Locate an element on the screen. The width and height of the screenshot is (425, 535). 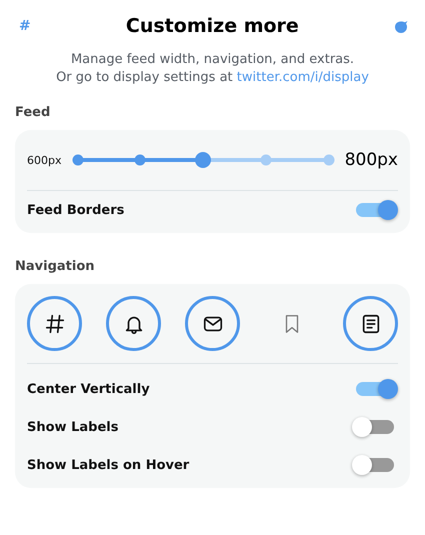
description-text: Or go to display settings at twitter.com/i/display is located at coordinates (212, 77).